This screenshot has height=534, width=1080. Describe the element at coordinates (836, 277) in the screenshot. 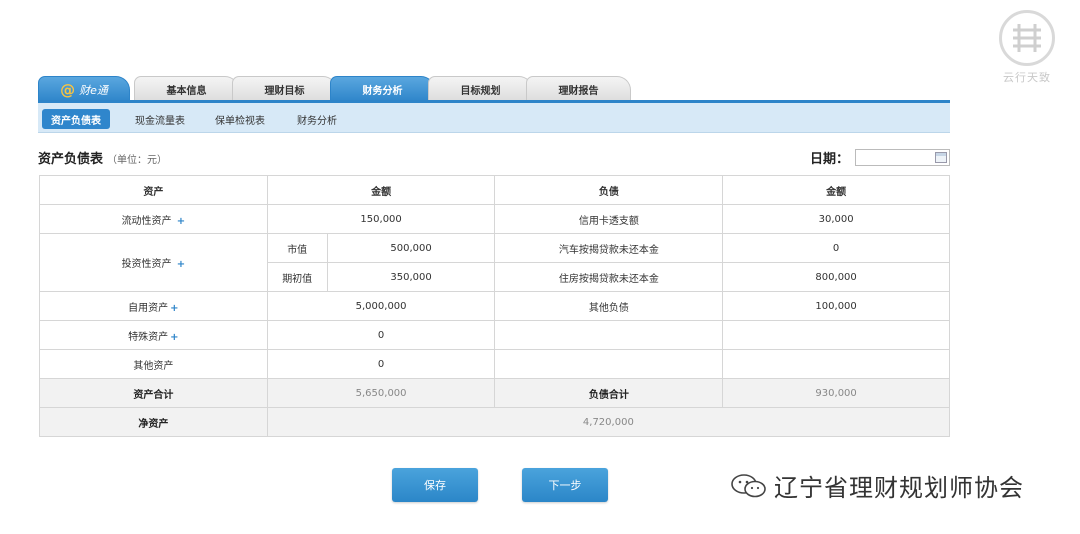

I see `mortgage-value: 800,000` at that location.